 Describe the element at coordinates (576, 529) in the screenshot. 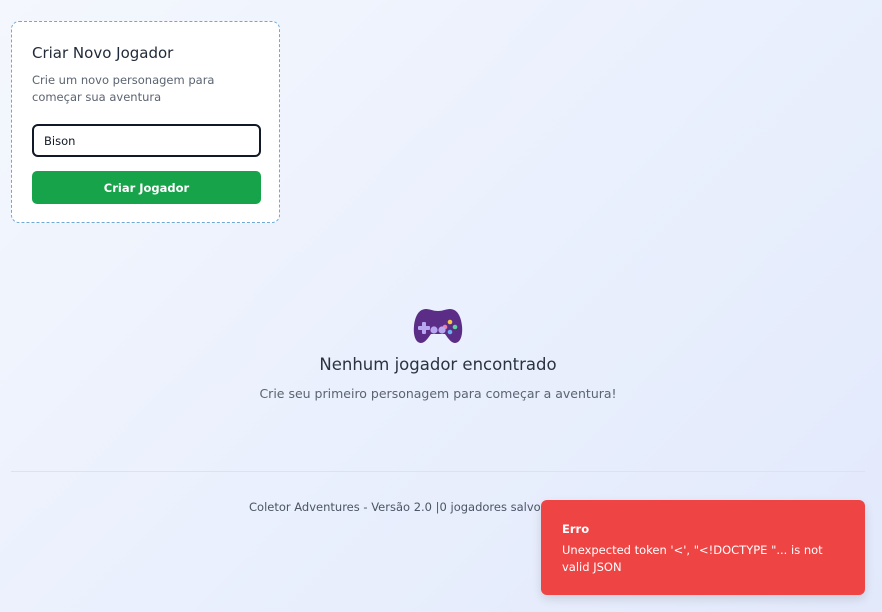

I see `toast-title: Erro` at that location.